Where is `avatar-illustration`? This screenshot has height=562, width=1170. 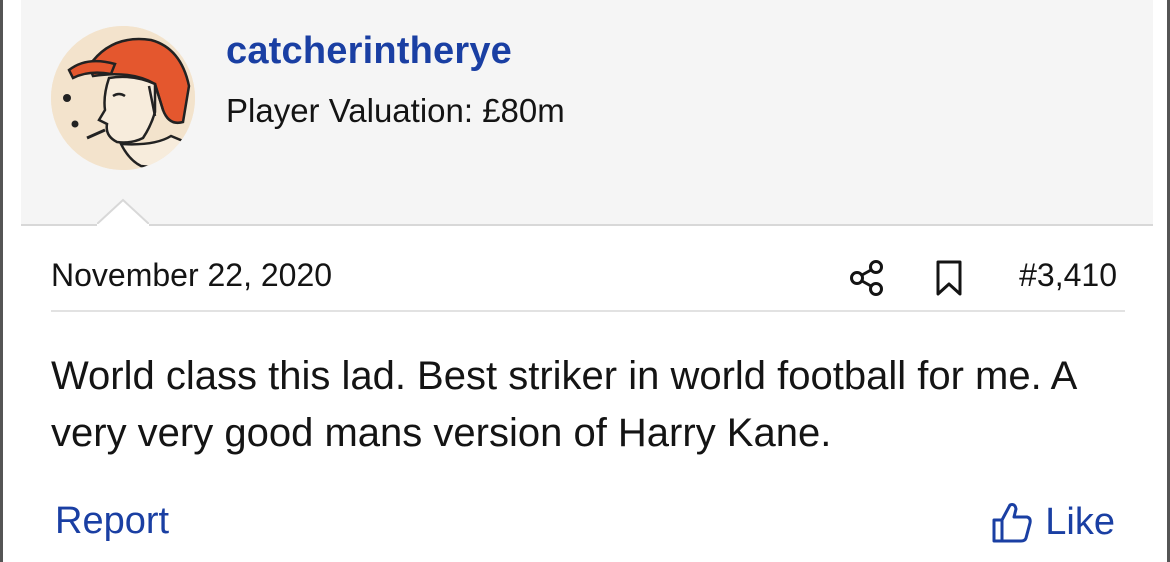 avatar-illustration is located at coordinates (123, 98).